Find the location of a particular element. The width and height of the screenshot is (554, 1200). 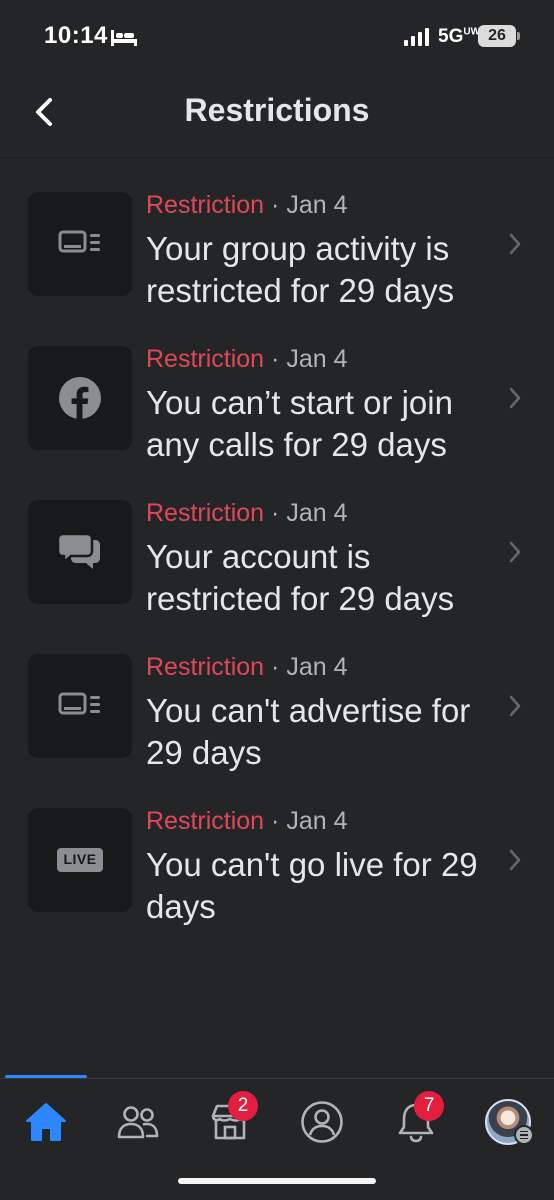

battery-indicator: 26 is located at coordinates (499, 36).